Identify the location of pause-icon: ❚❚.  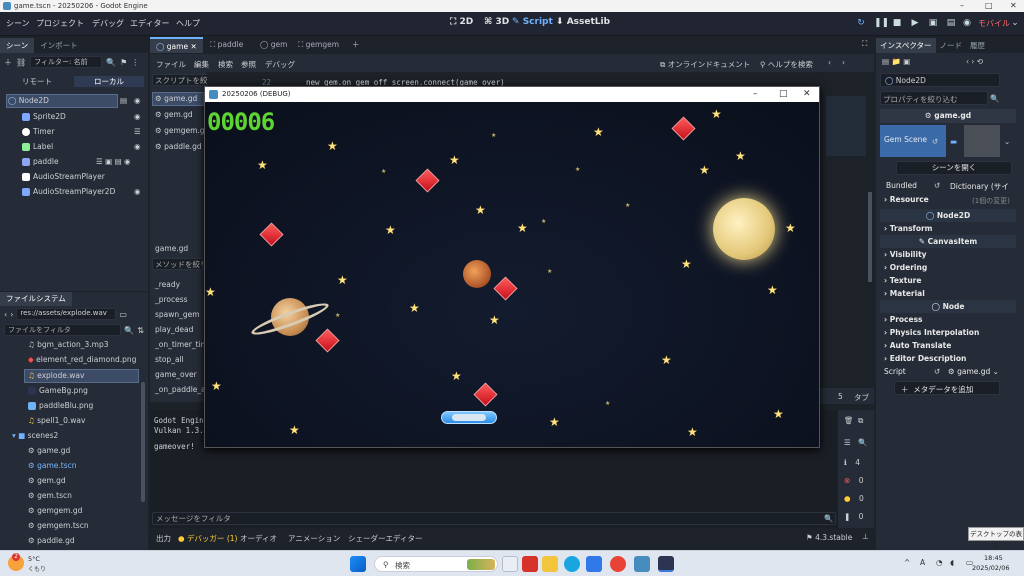
(881, 23).